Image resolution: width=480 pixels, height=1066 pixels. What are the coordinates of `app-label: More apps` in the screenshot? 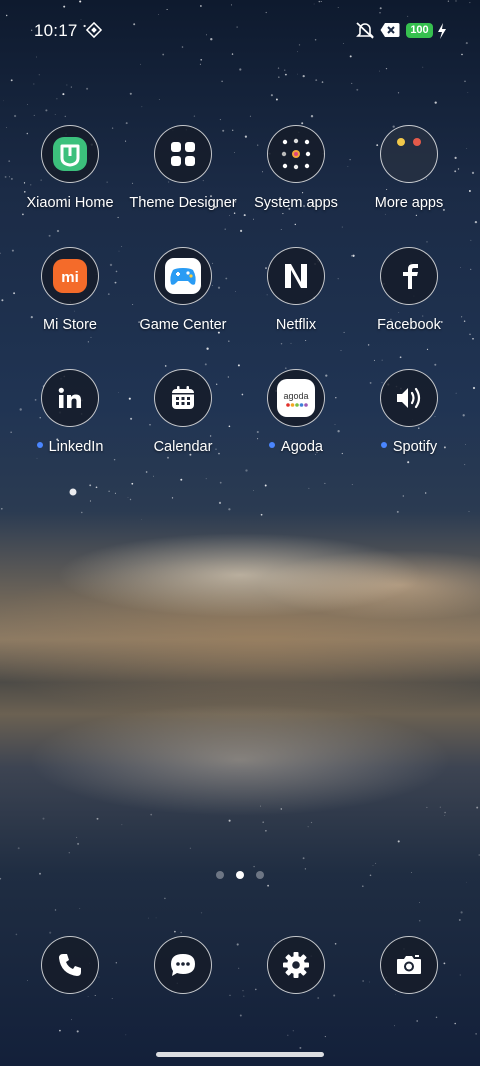 It's located at (409, 203).